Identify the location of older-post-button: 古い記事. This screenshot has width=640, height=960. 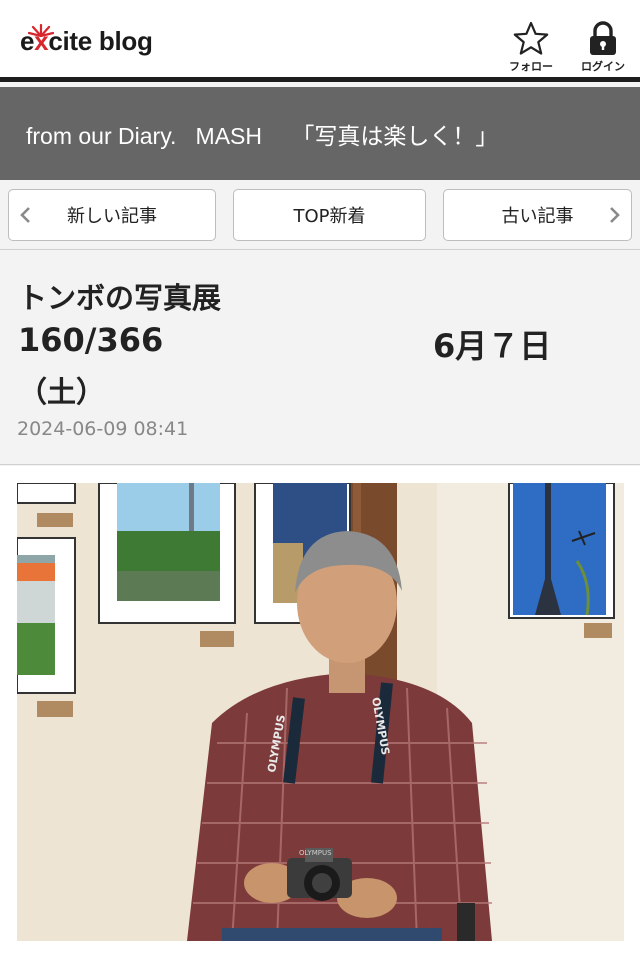
(537, 215).